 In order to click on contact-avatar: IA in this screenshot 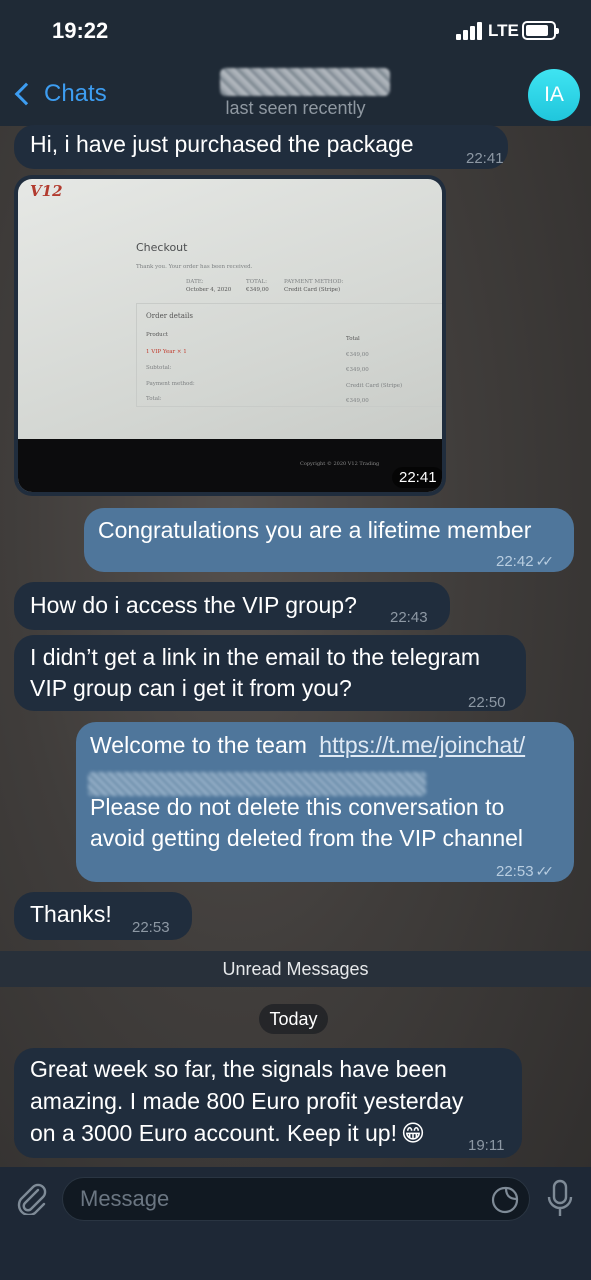, I will do `click(554, 95)`.